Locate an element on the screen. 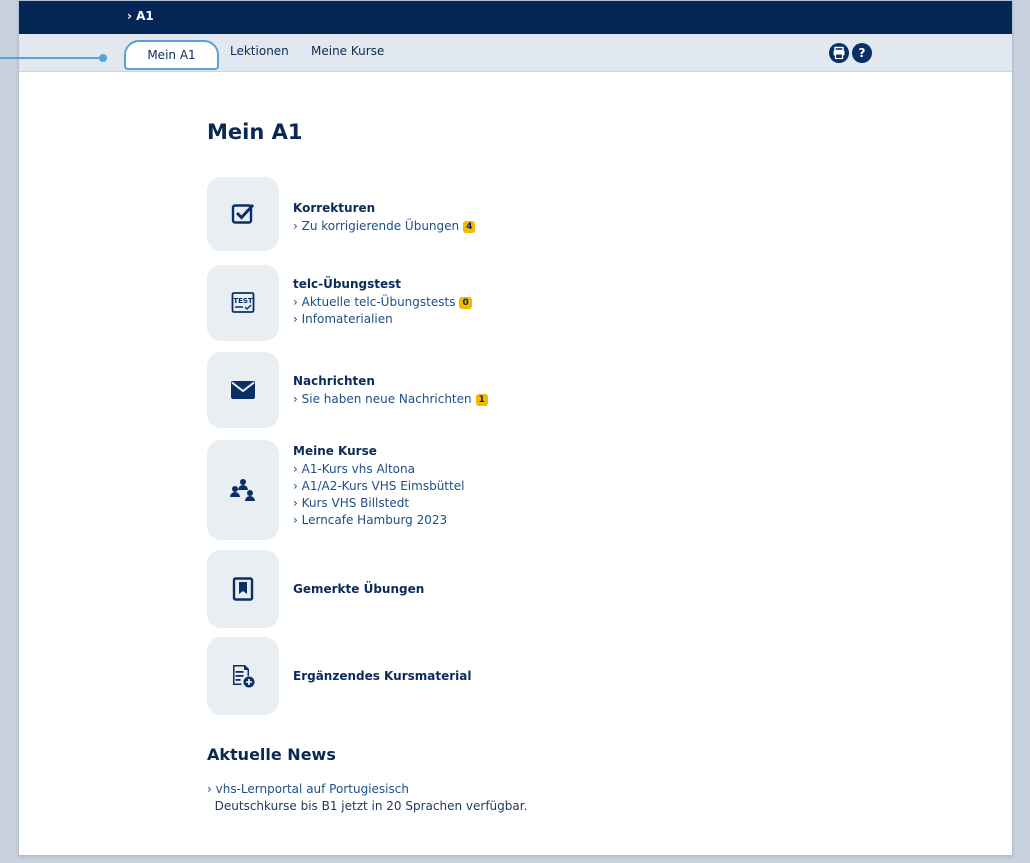 This screenshot has height=863, width=1030. breadcrumb: › A1 is located at coordinates (140, 16).